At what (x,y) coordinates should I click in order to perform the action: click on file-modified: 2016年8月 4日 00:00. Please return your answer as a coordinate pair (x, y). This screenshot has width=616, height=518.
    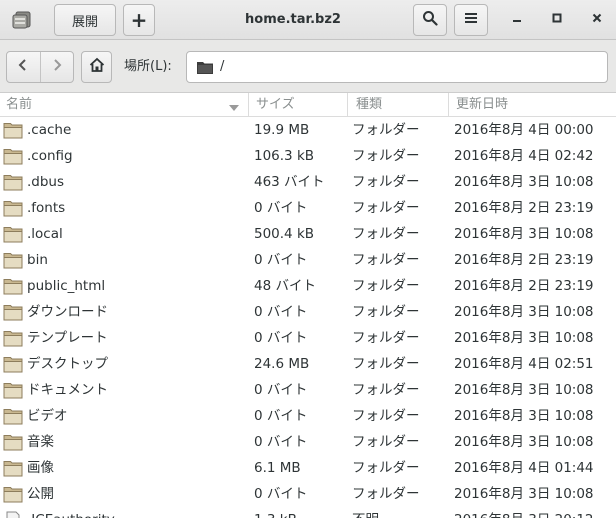
    Looking at the image, I should click on (524, 130).